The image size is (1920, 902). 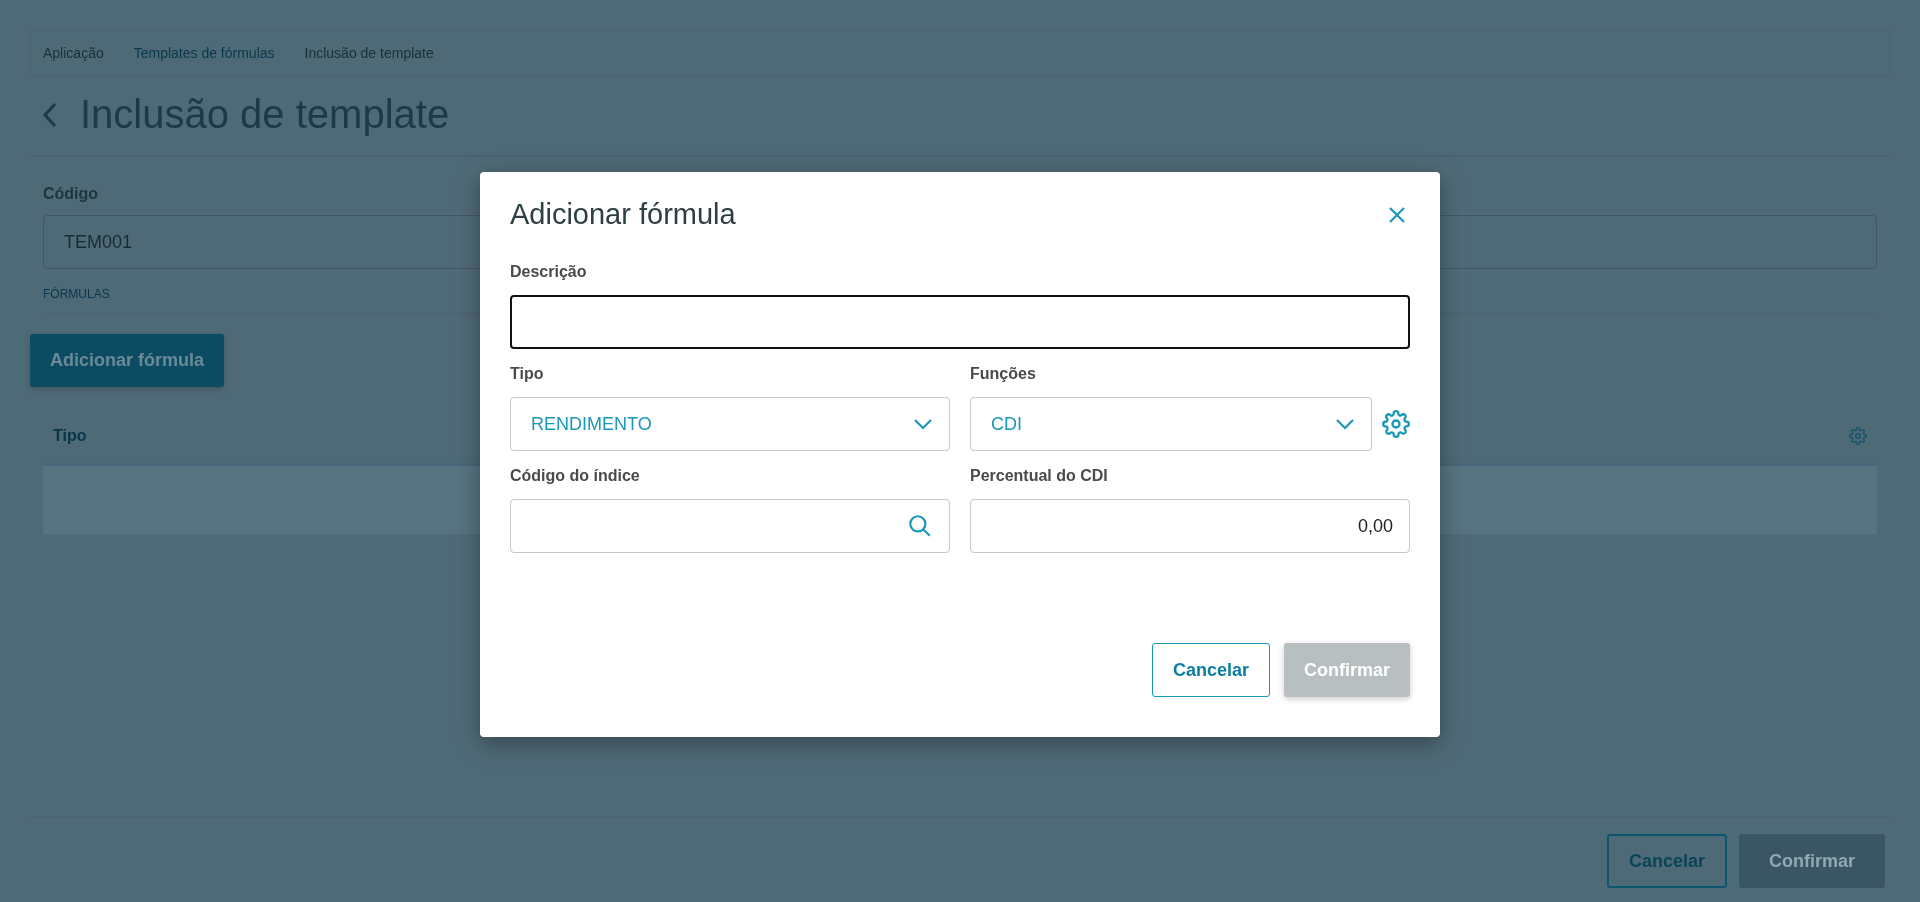 What do you see at coordinates (219, 53) in the screenshot?
I see `breadcrumb-link: Templates de fórmulas` at bounding box center [219, 53].